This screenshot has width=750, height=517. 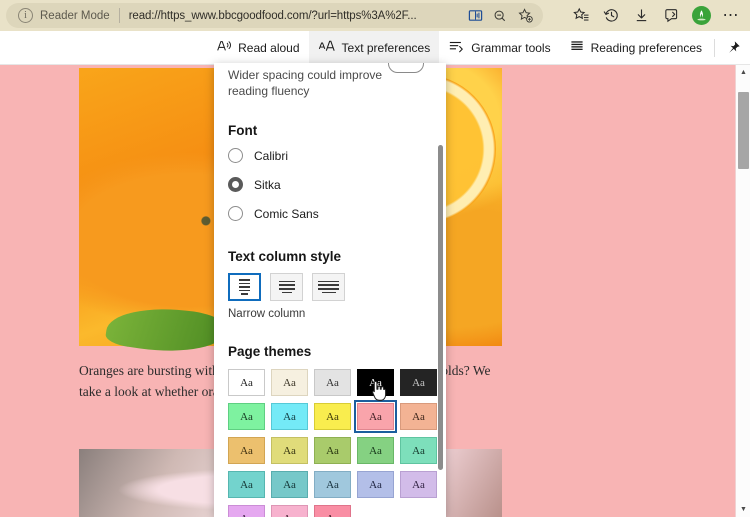 I want to click on toolbar-divider, so click(x=714, y=47).